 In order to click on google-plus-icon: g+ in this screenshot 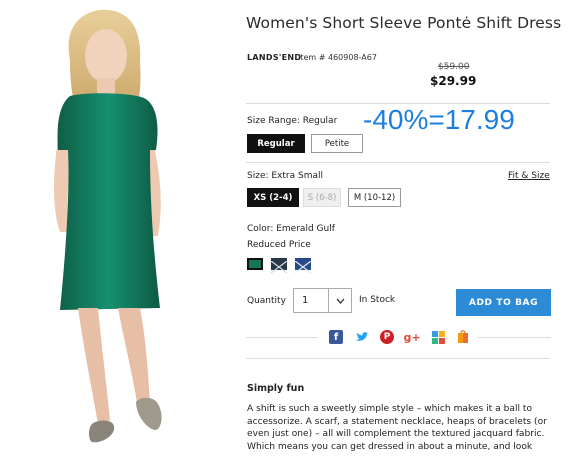, I will do `click(411, 337)`.